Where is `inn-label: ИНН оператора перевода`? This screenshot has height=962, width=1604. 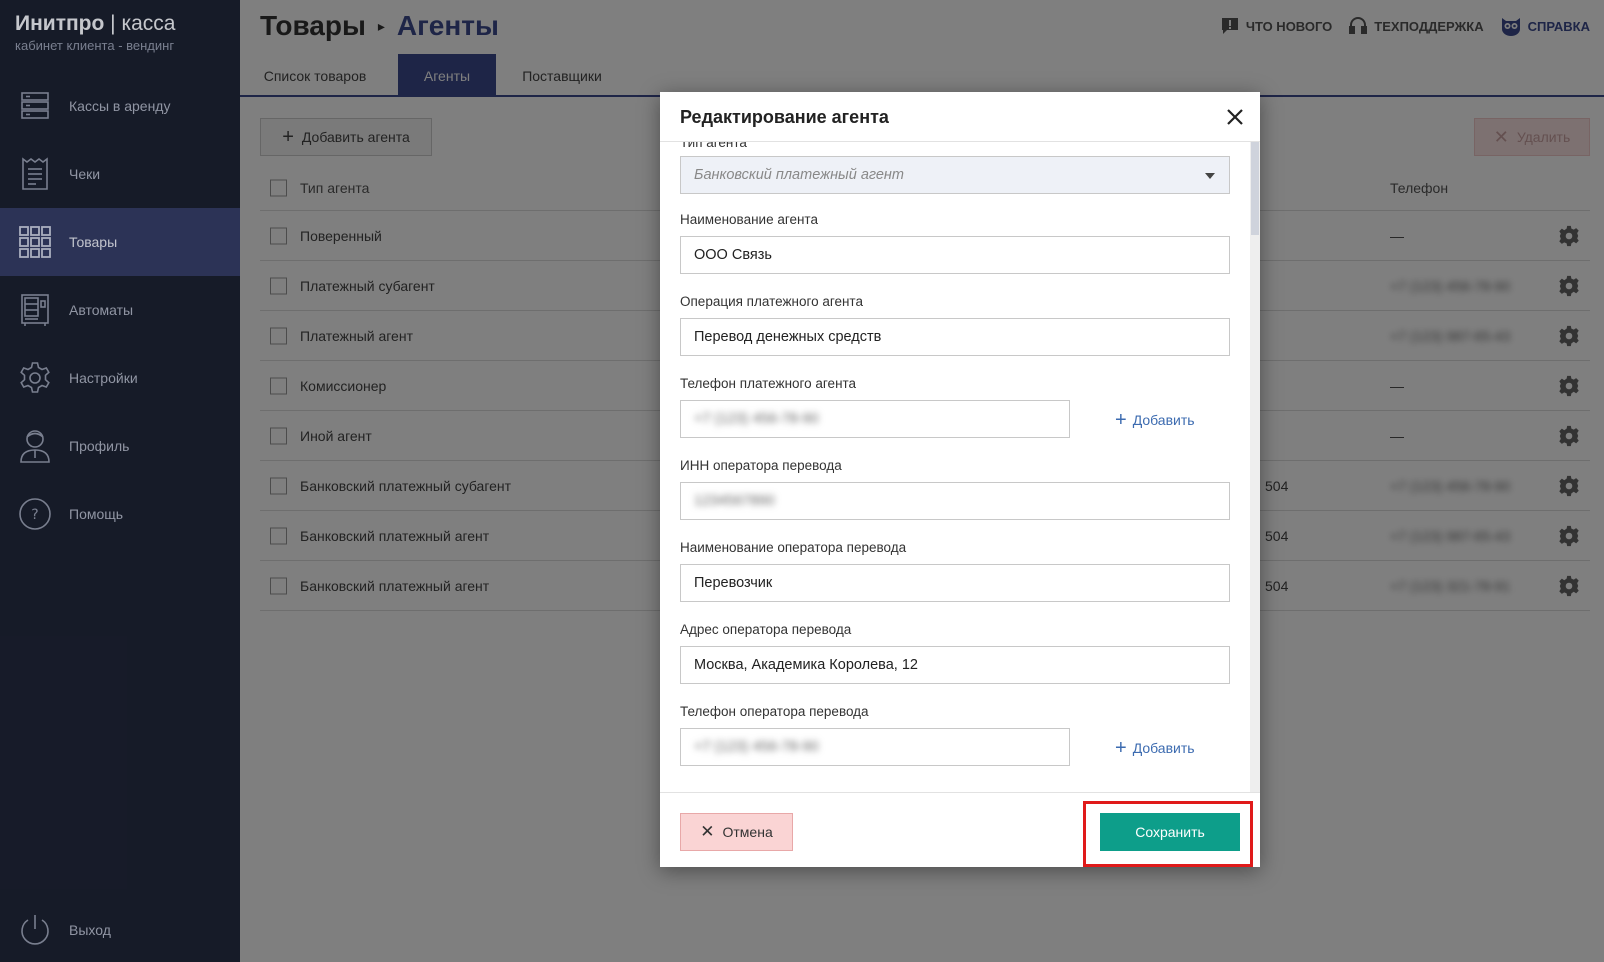
inn-label: ИНН оператора перевода is located at coordinates (761, 465).